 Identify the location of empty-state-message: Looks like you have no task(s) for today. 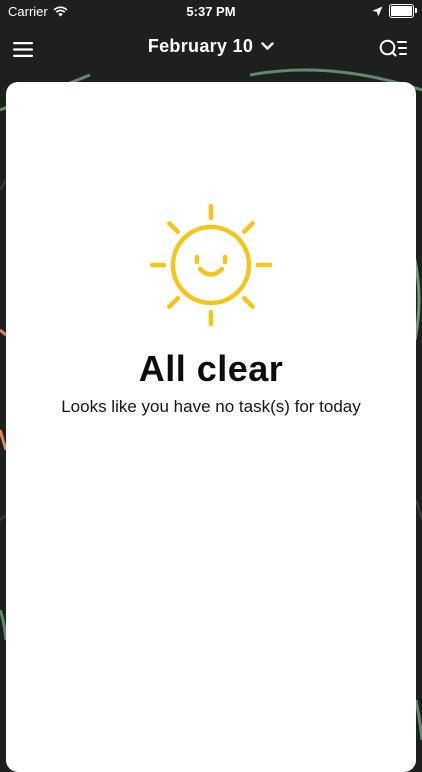
(211, 406).